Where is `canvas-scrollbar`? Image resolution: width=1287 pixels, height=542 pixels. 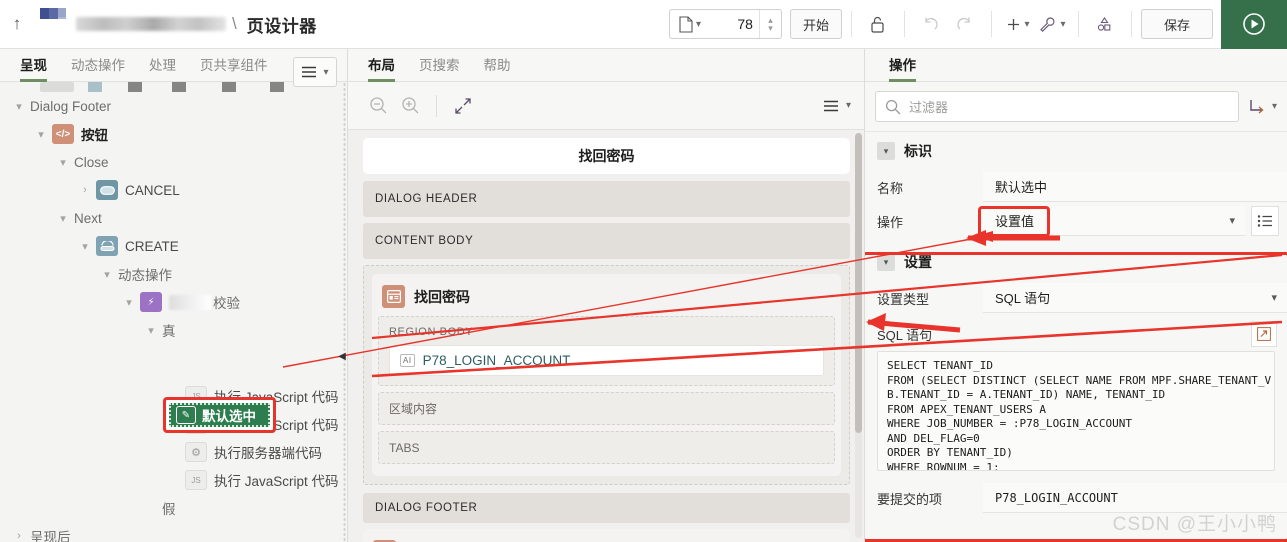 canvas-scrollbar is located at coordinates (858, 335).